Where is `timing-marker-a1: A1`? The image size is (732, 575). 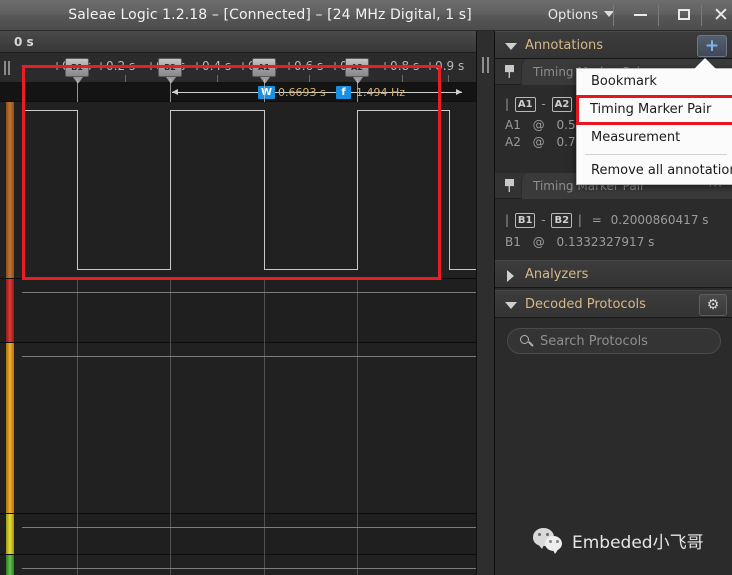
timing-marker-a1: A1 is located at coordinates (264, 71).